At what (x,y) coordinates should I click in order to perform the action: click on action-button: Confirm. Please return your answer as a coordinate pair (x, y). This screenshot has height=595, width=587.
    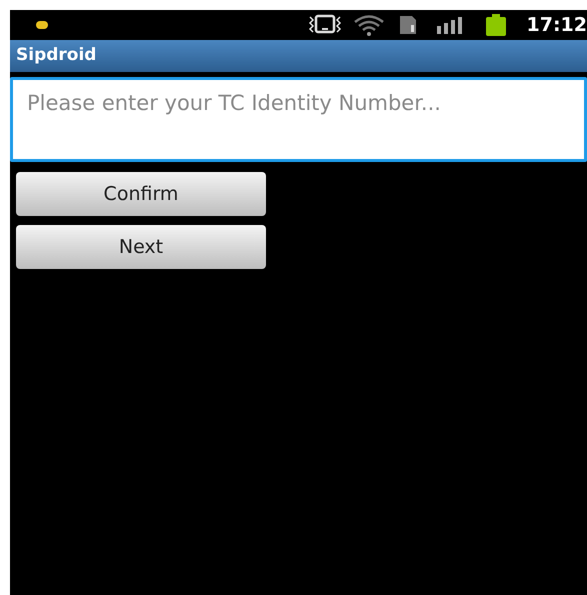
    Looking at the image, I should click on (141, 194).